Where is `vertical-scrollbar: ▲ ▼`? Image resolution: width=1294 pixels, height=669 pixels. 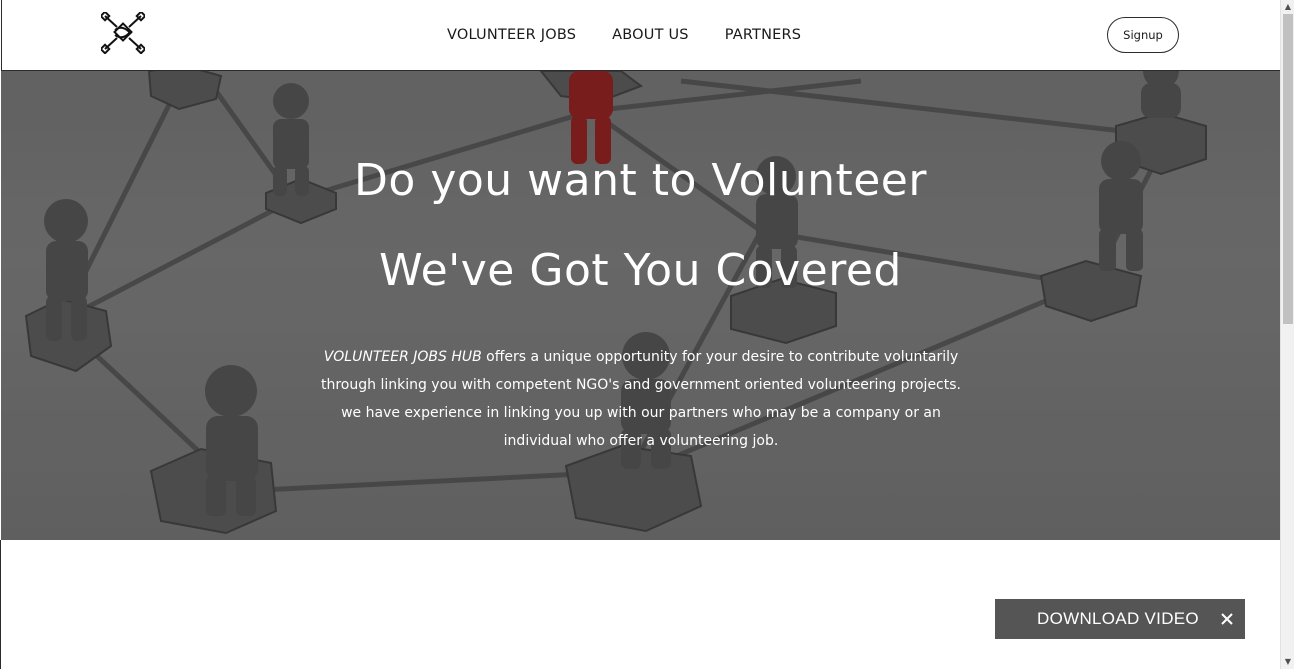 vertical-scrollbar: ▲ ▼ is located at coordinates (1287, 334).